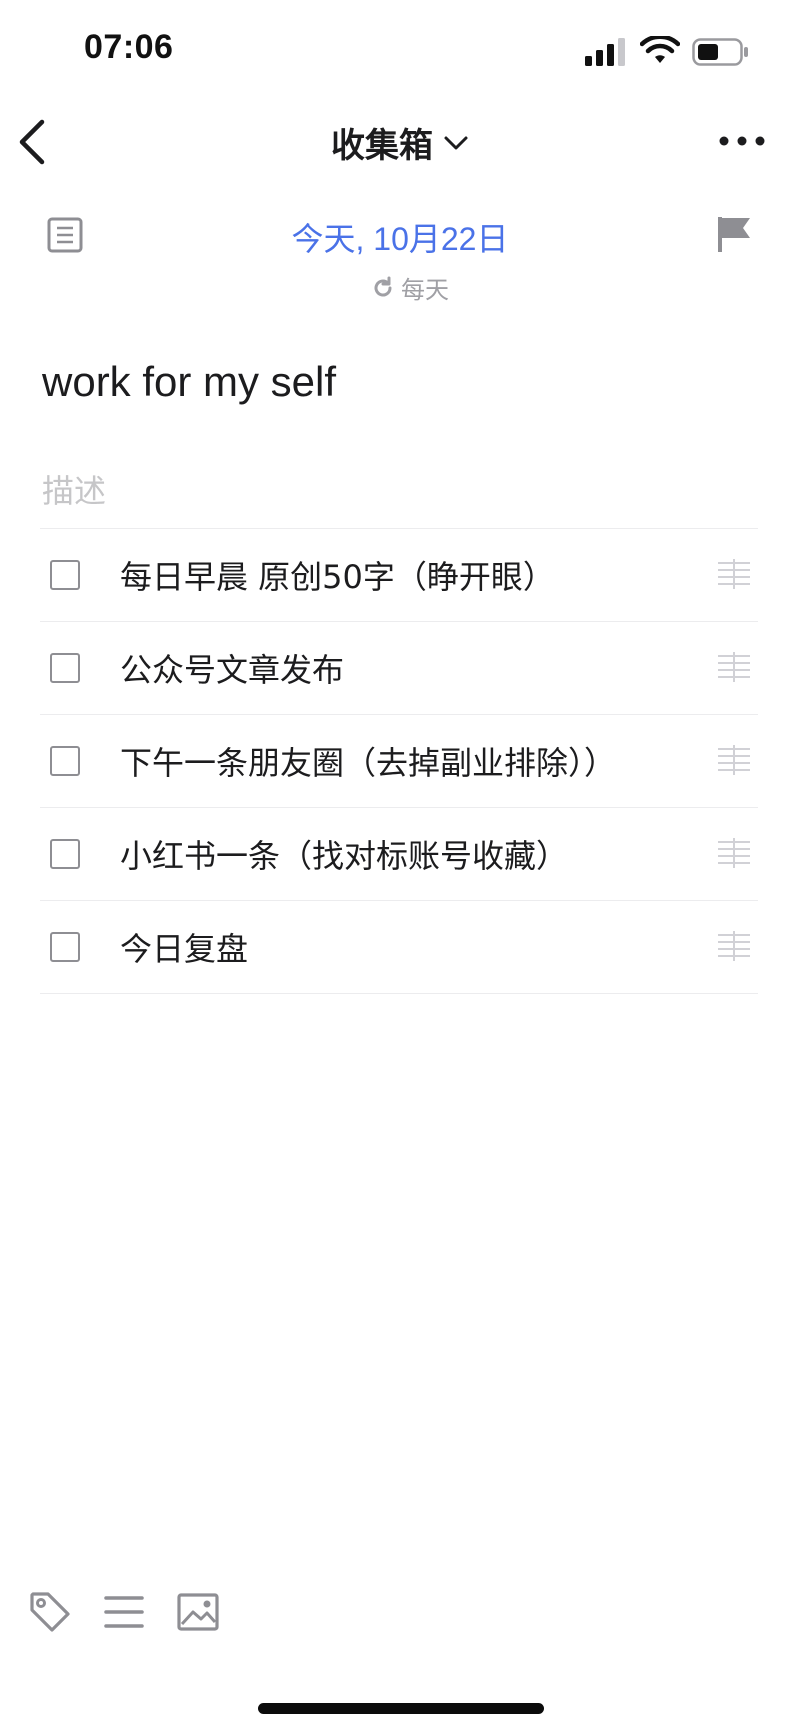  I want to click on due-date: 今天, 10月22日, so click(400, 237).